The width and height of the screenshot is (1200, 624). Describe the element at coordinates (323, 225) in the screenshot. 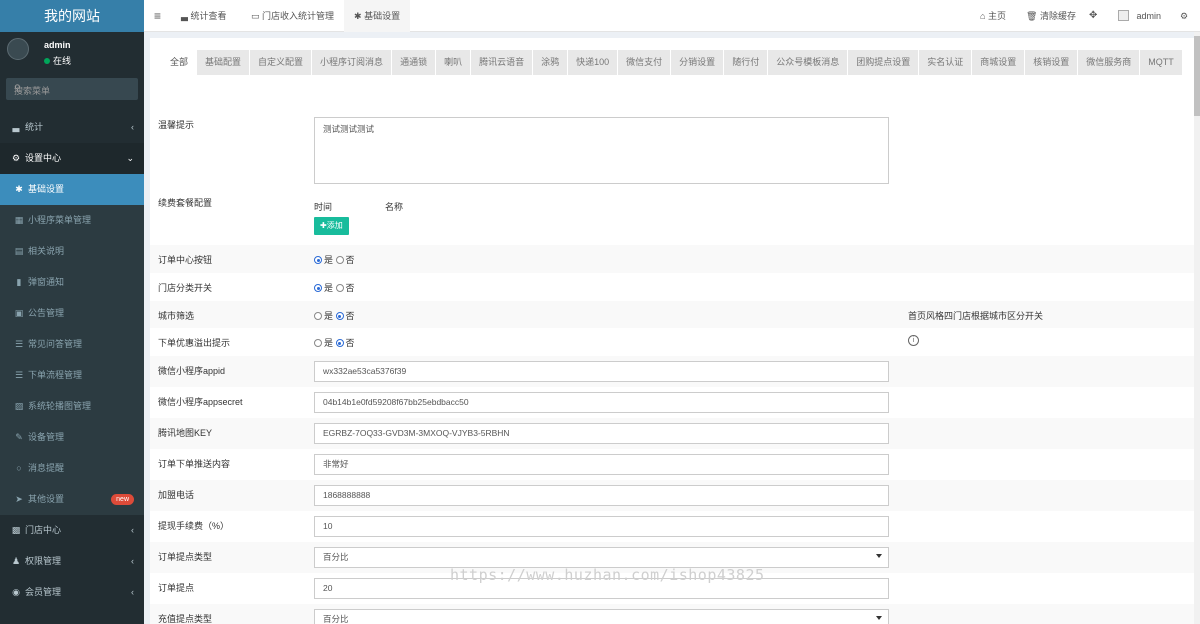

I see `plus-icon: ✚` at that location.